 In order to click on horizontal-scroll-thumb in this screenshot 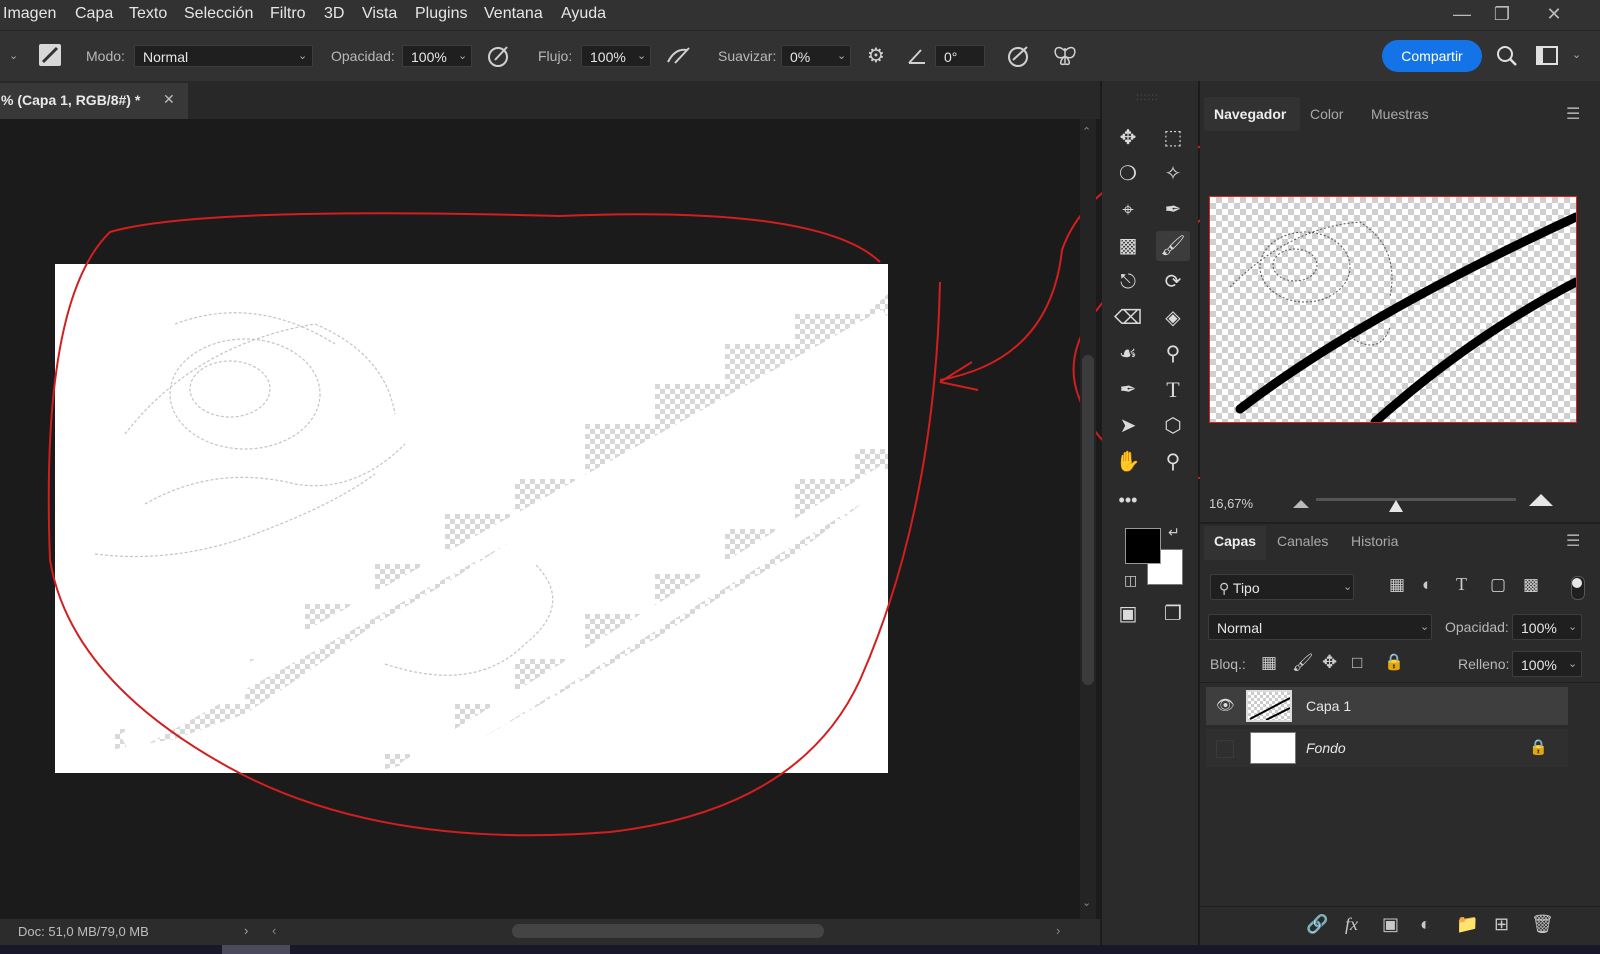, I will do `click(668, 931)`.